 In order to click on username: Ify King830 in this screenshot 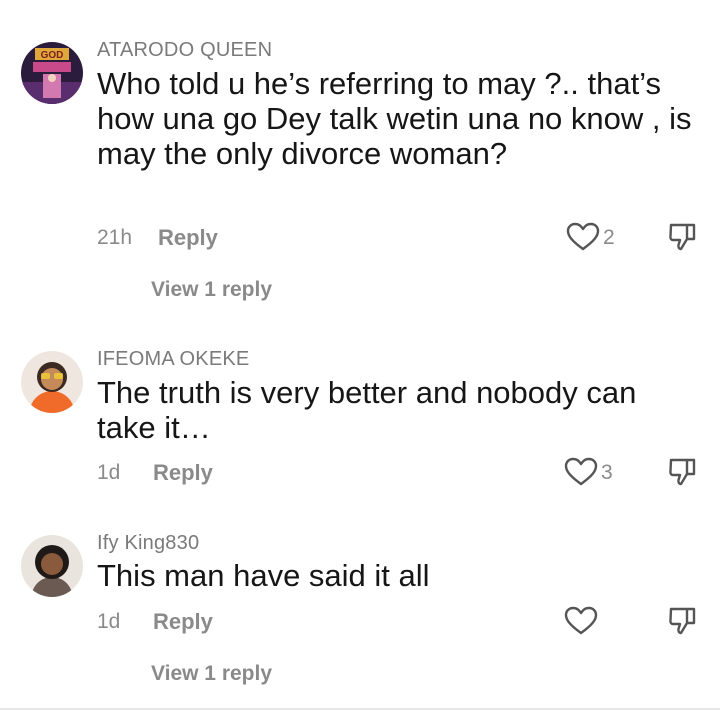, I will do `click(148, 543)`.